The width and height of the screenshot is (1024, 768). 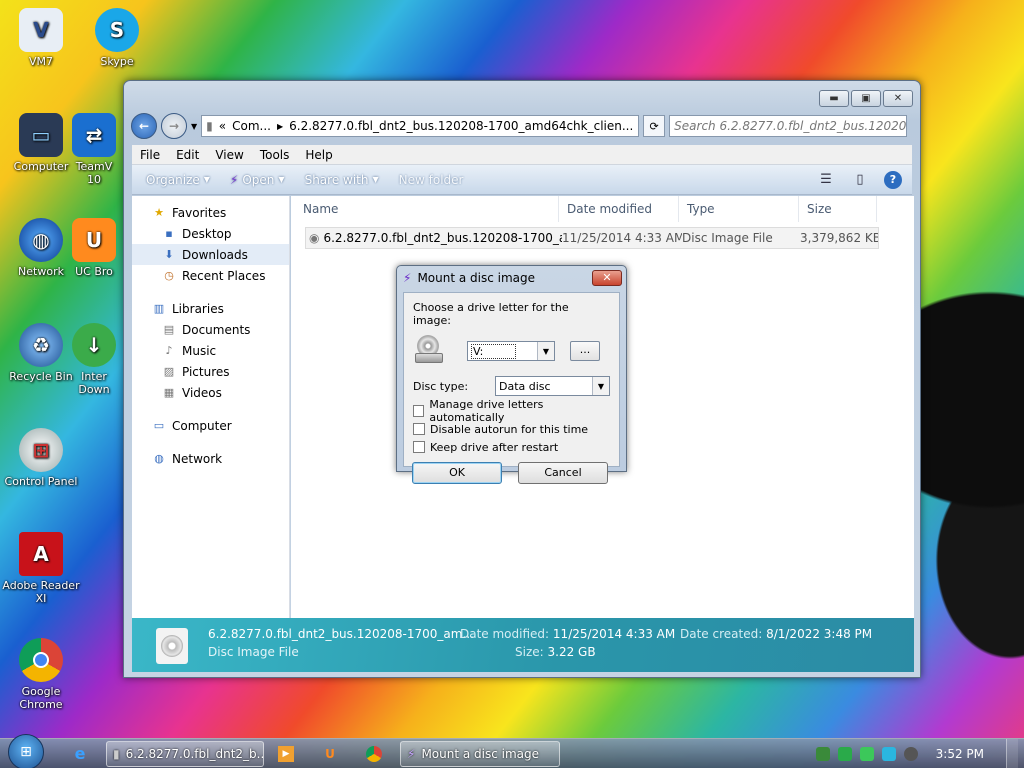 What do you see at coordinates (94, 359) in the screenshot?
I see `desktop-icon-internet-download: ↓ Inter Down` at bounding box center [94, 359].